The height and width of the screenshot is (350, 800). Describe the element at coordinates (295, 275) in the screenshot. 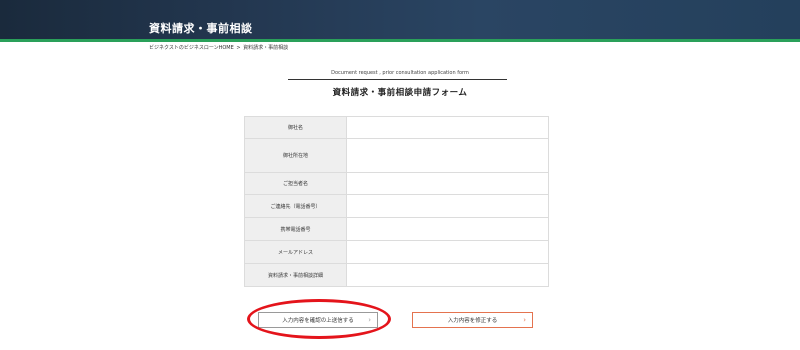

I see `field-label-details: 資料請求・事前相談詳細` at that location.